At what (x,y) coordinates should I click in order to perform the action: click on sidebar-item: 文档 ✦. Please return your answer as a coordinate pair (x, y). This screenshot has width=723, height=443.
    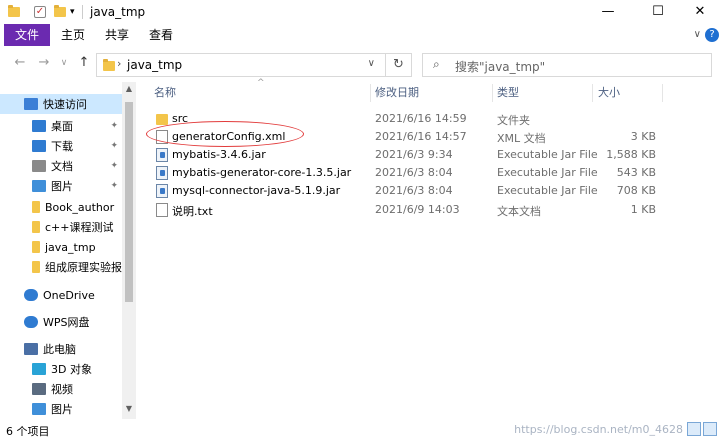
    Looking at the image, I should click on (61, 166).